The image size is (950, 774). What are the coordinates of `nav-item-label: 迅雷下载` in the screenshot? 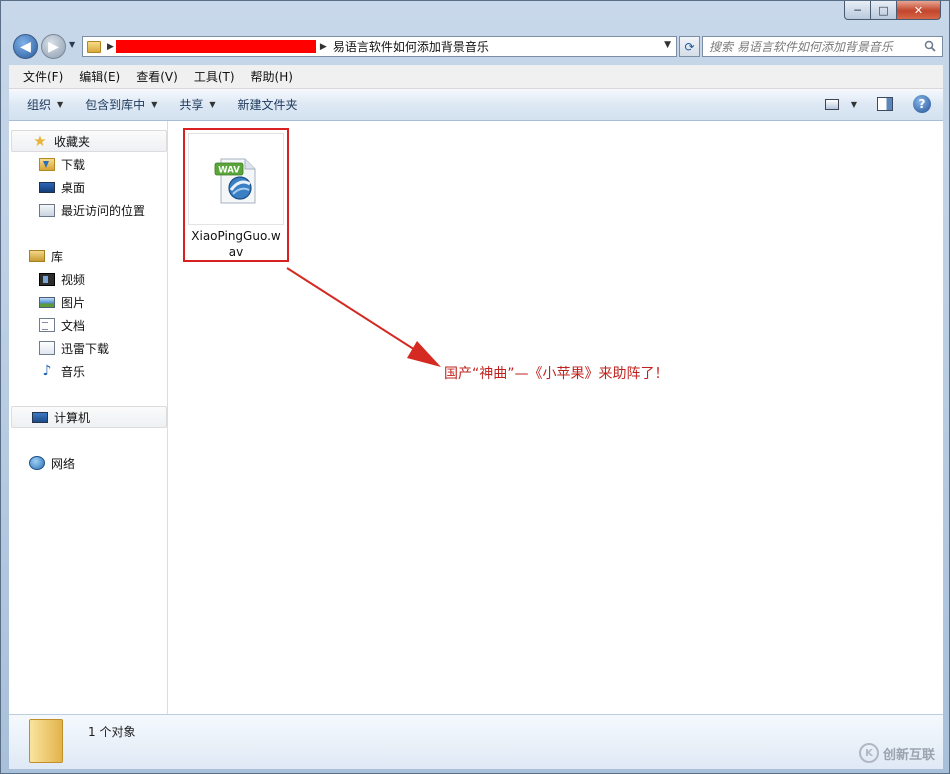 It's located at (85, 348).